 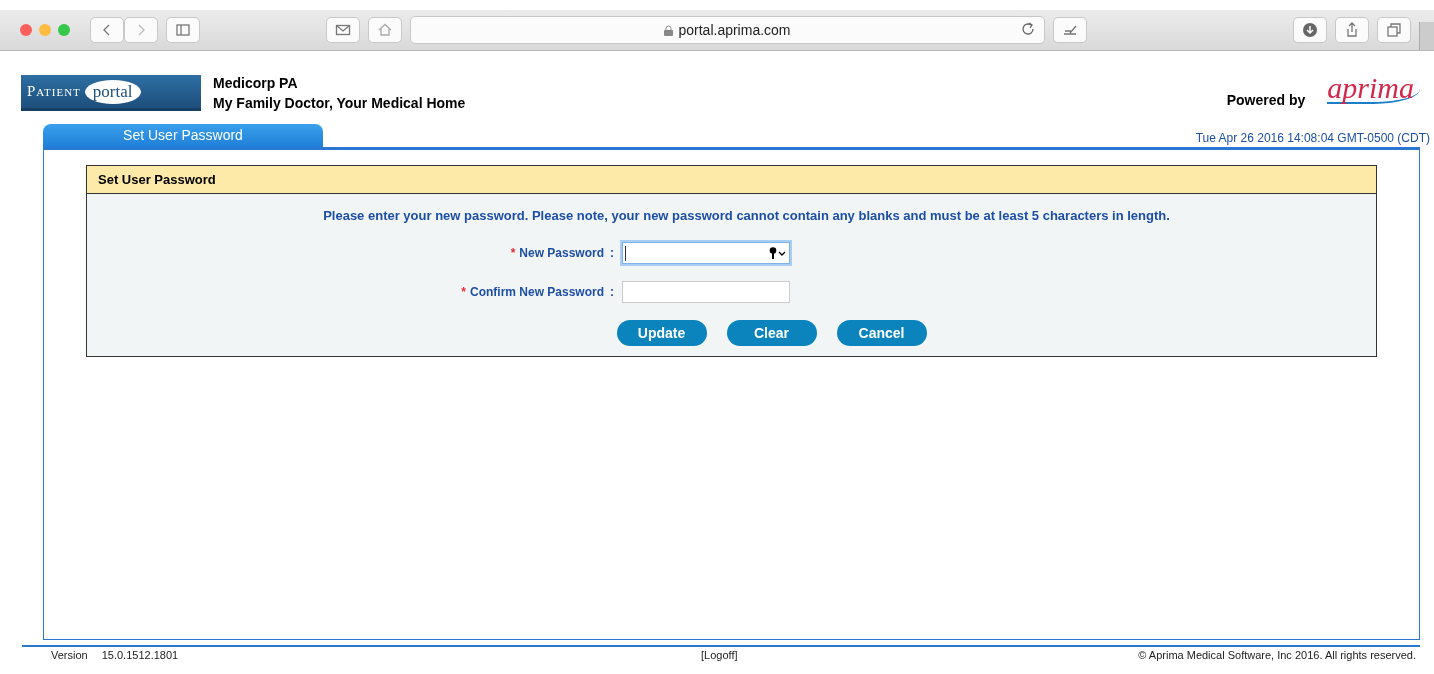 What do you see at coordinates (537, 292) in the screenshot?
I see `field-label: * Confirm New Password :` at bounding box center [537, 292].